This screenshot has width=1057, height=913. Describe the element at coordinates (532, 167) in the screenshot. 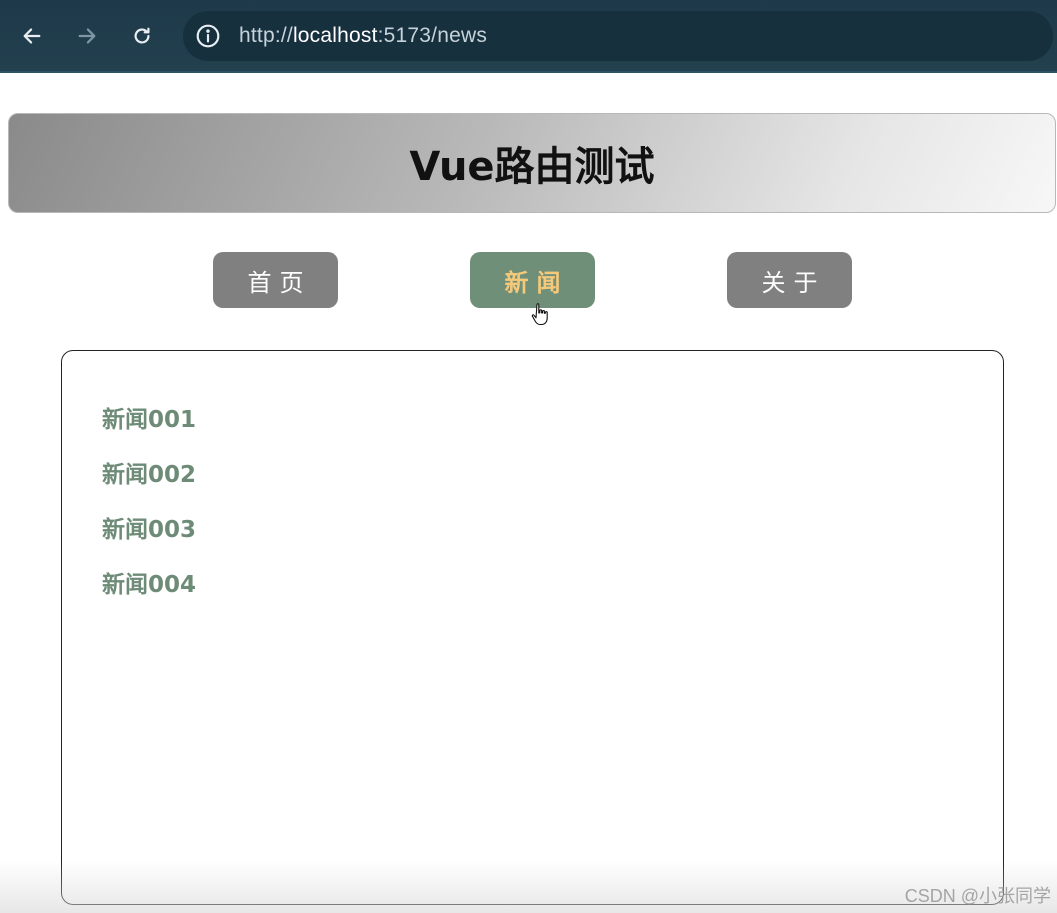

I see `page-title: Vue路由测试` at that location.